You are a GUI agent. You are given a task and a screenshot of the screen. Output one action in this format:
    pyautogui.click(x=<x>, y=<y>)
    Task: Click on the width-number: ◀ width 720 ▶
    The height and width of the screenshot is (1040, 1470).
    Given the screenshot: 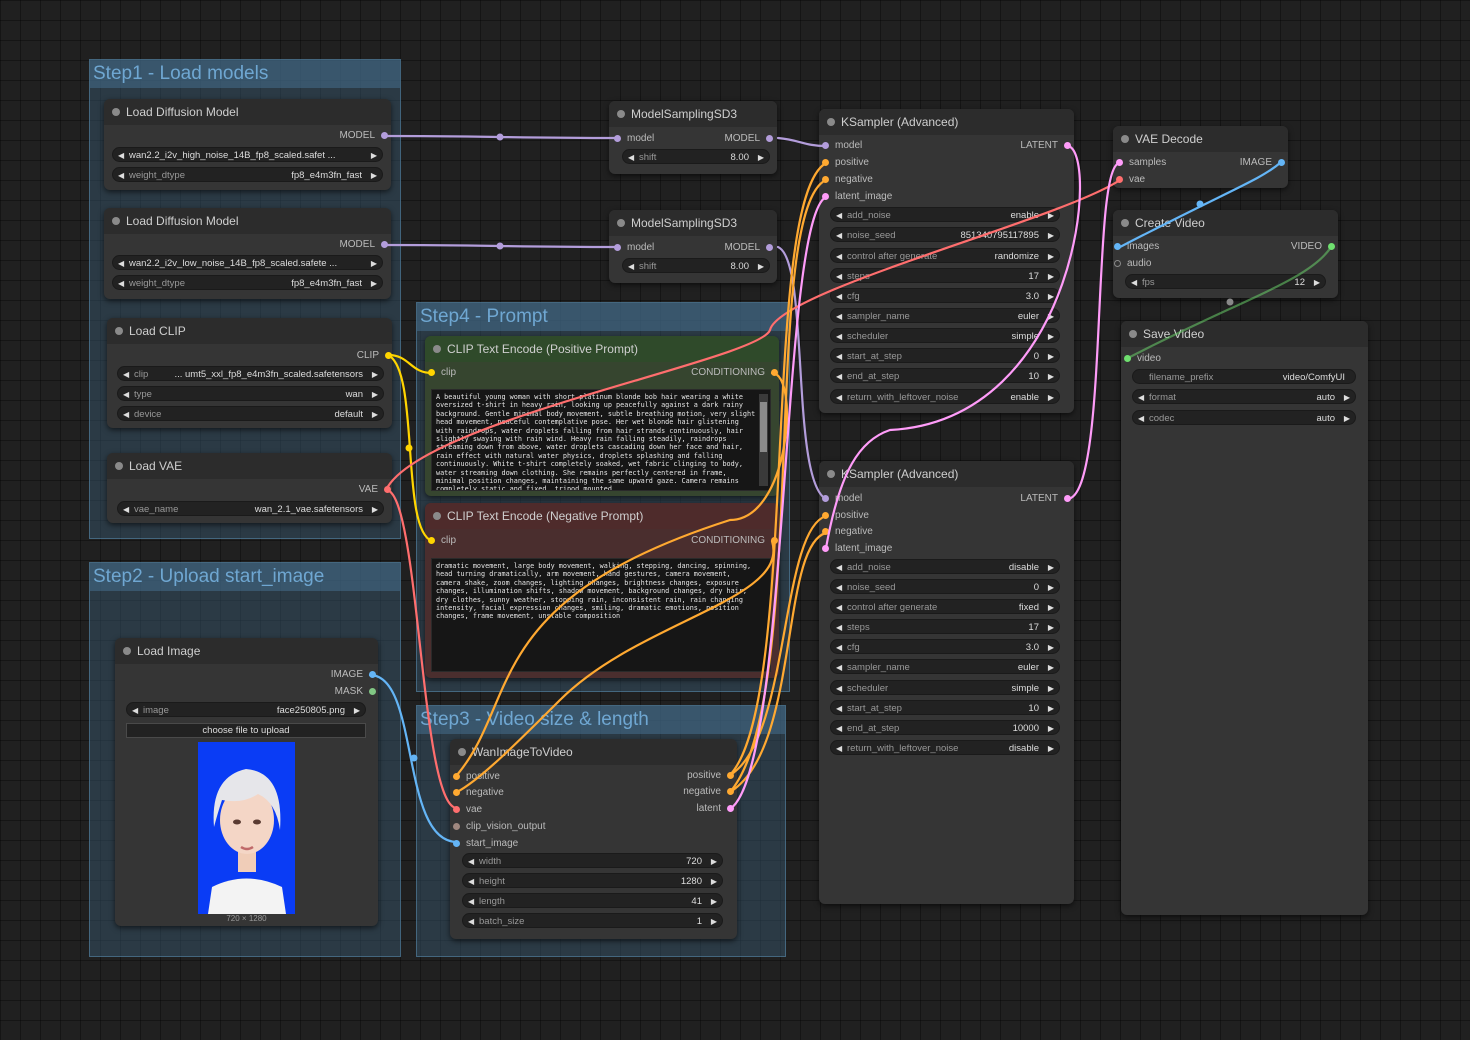 What is the action you would take?
    pyautogui.click(x=592, y=860)
    